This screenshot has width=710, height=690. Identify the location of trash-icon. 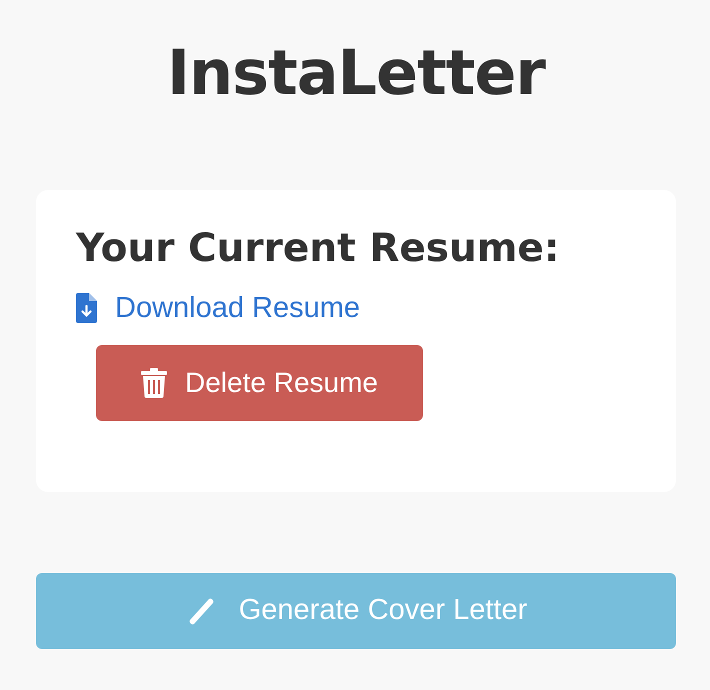
(154, 383).